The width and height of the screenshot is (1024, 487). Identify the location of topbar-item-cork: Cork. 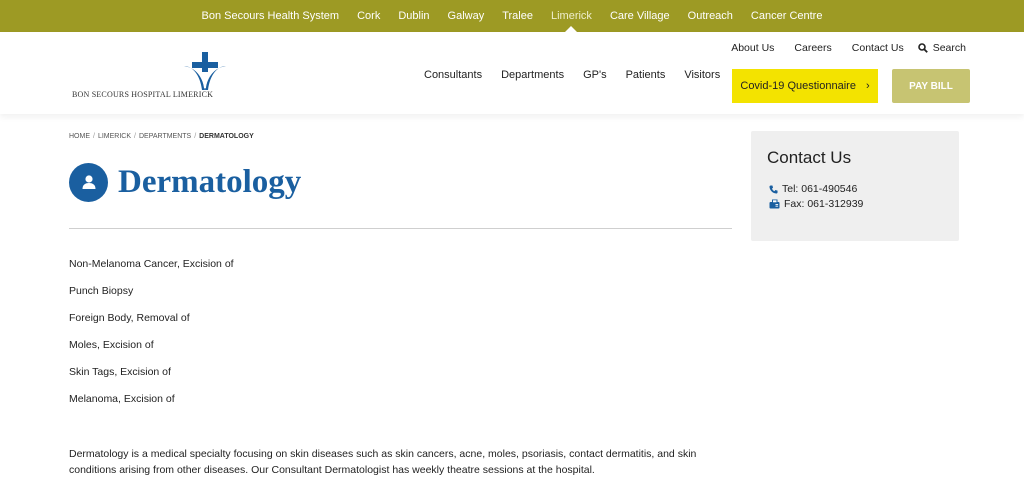
(368, 16).